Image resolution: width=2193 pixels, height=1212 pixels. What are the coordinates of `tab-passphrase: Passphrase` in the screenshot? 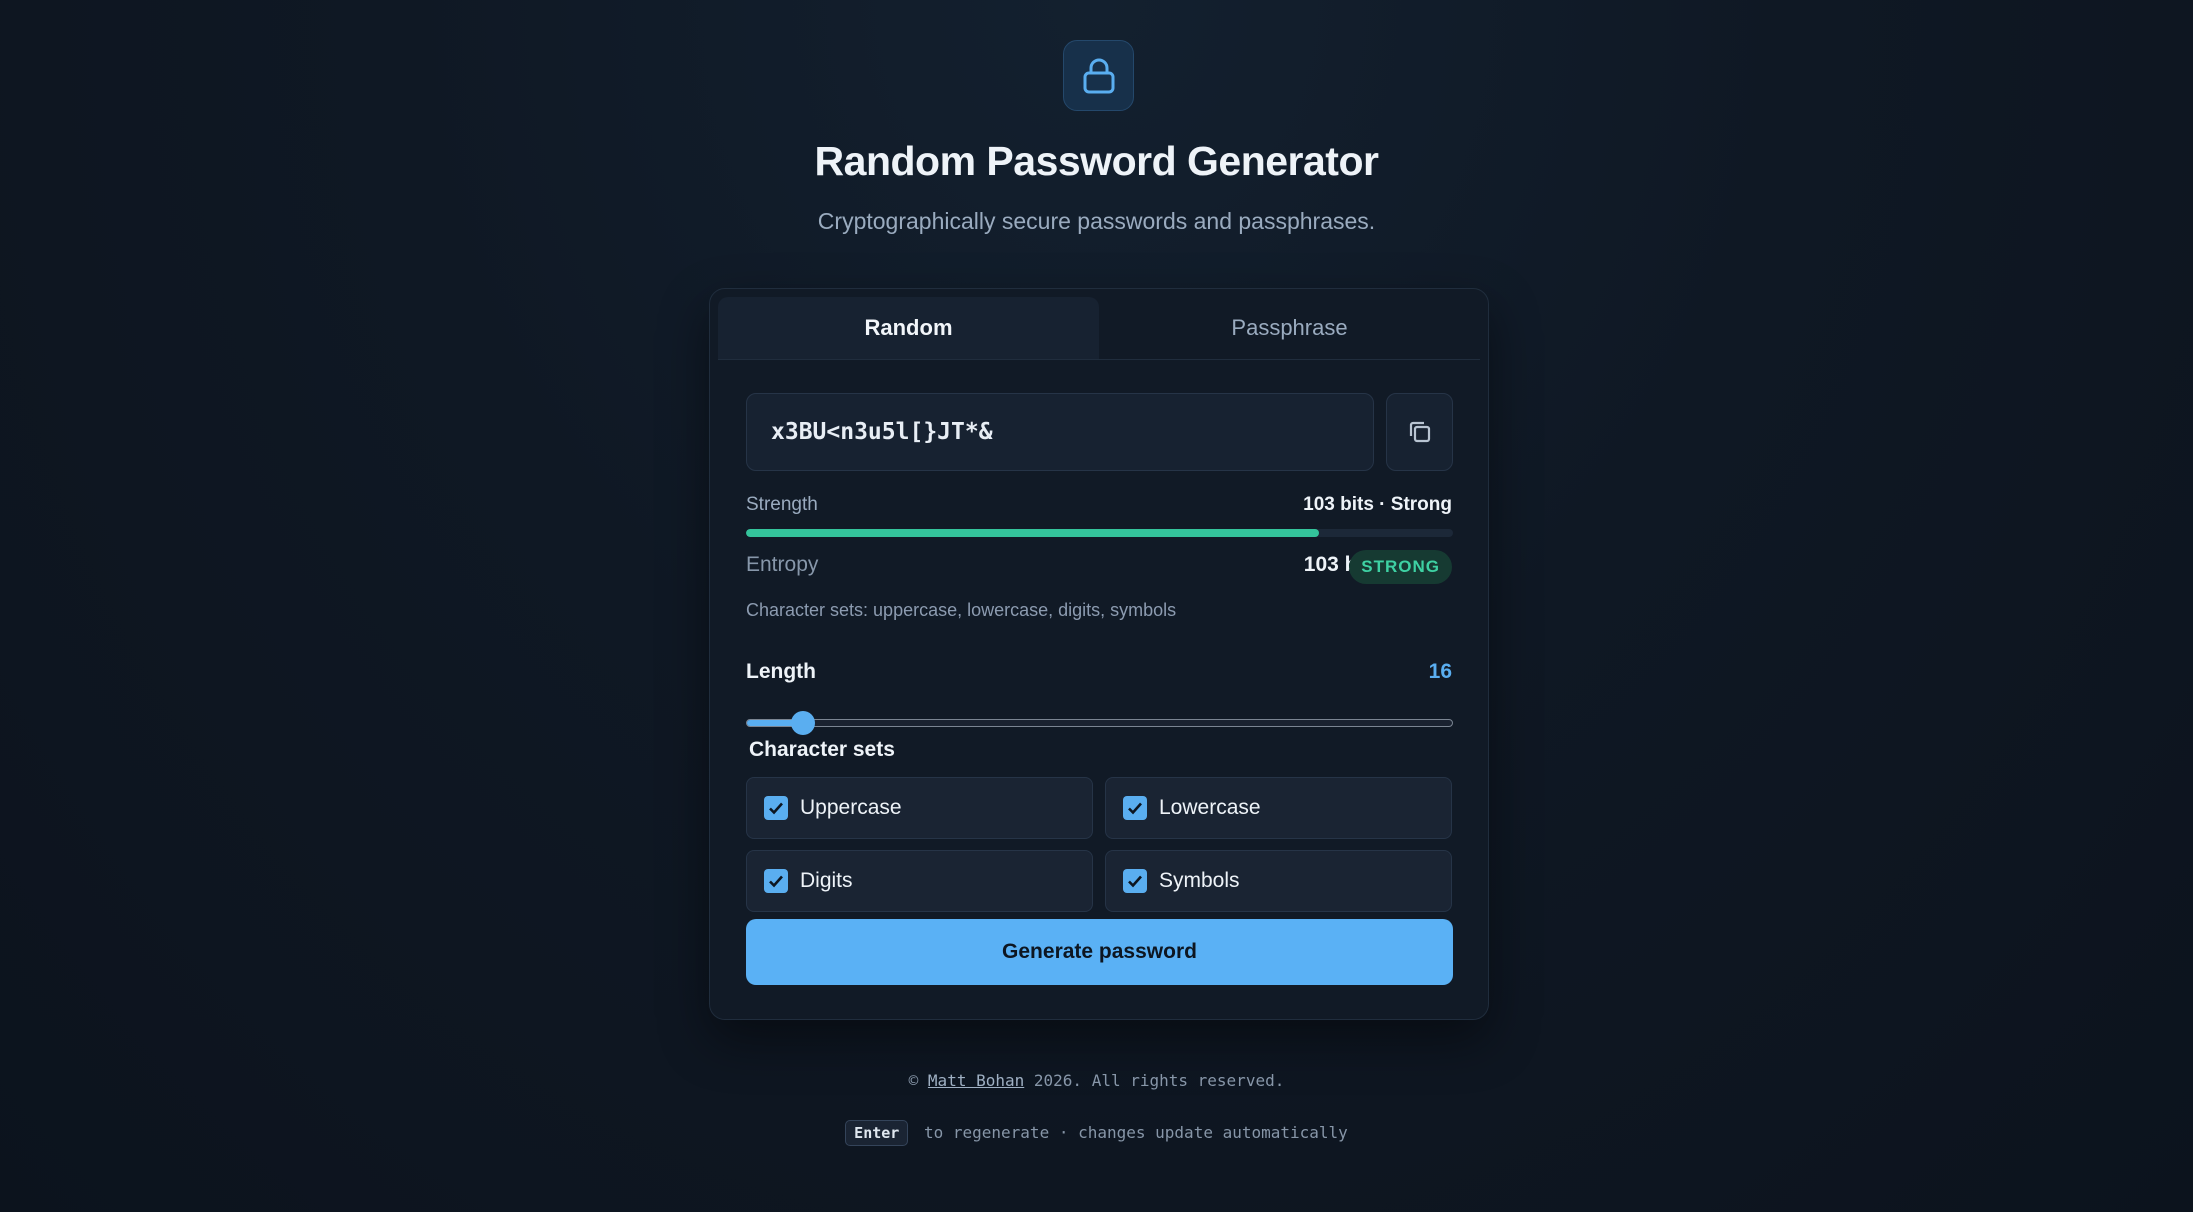 It's located at (1289, 328).